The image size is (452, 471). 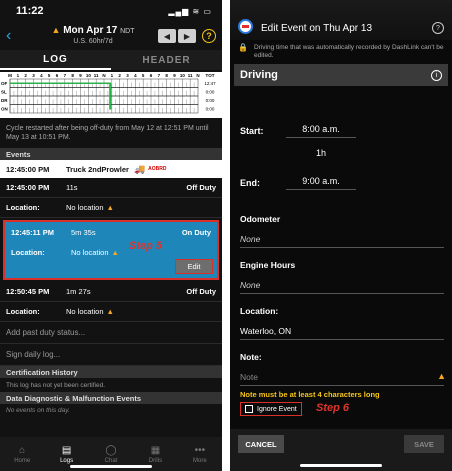 I want to click on event-row: 12:45:11 PM 5m 35s On Duty, so click(x=111, y=232).